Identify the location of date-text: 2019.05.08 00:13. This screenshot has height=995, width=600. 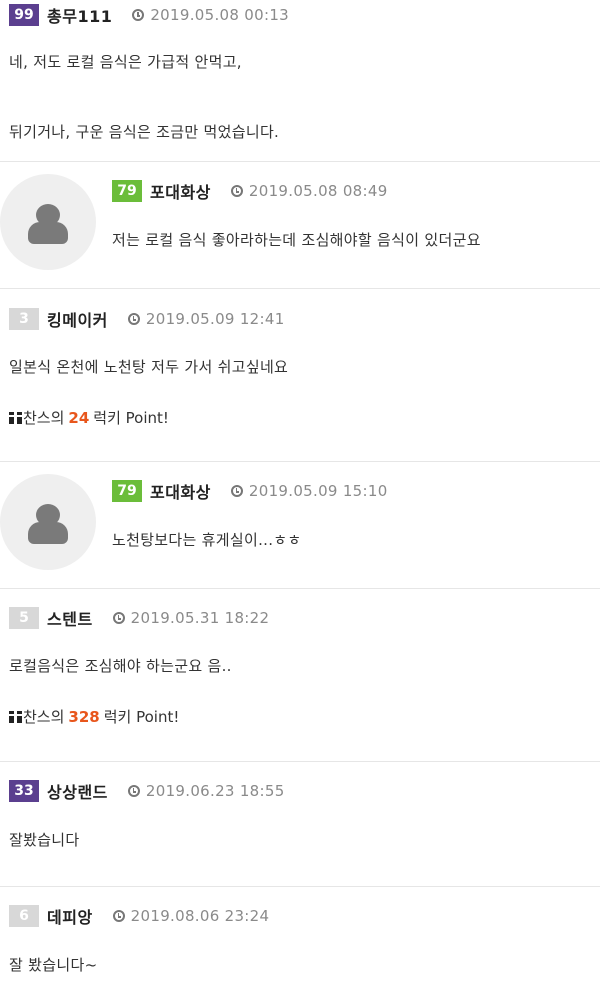
(220, 15).